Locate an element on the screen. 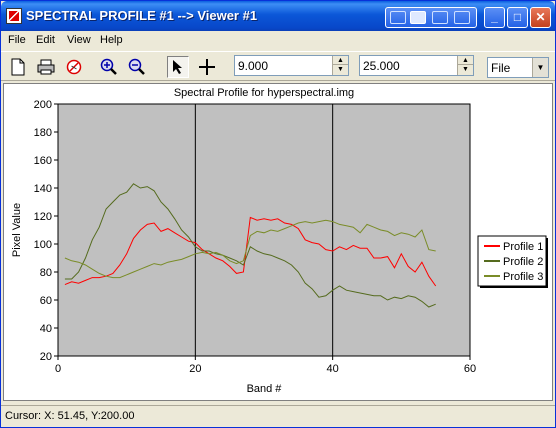  chart-title: Spectral Profile for hyperspectral.img is located at coordinates (264, 93).